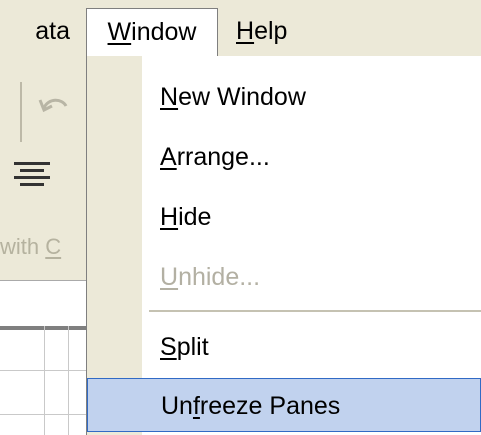 This screenshot has width=481, height=435. Describe the element at coordinates (315, 311) in the screenshot. I see `menu-separator` at that location.